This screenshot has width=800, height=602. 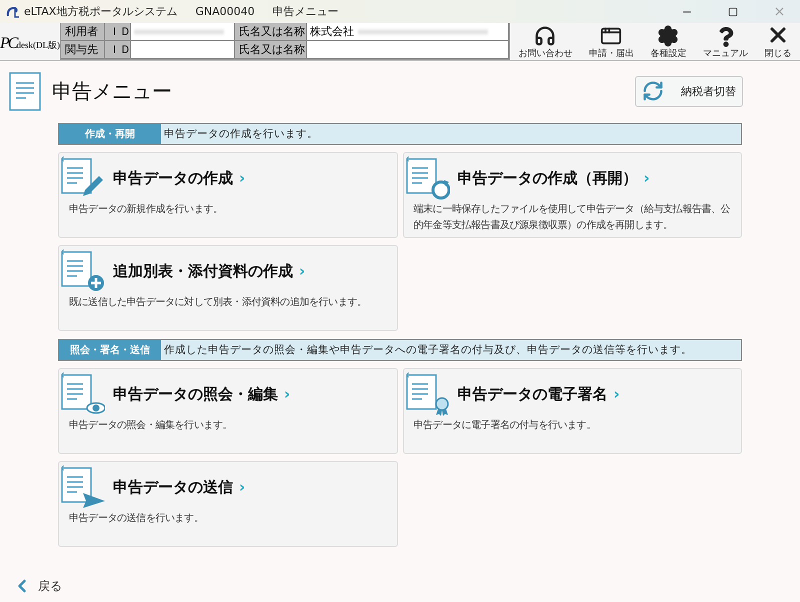 I want to click on card-title: 申告データの電子署名 ›, so click(x=539, y=394).